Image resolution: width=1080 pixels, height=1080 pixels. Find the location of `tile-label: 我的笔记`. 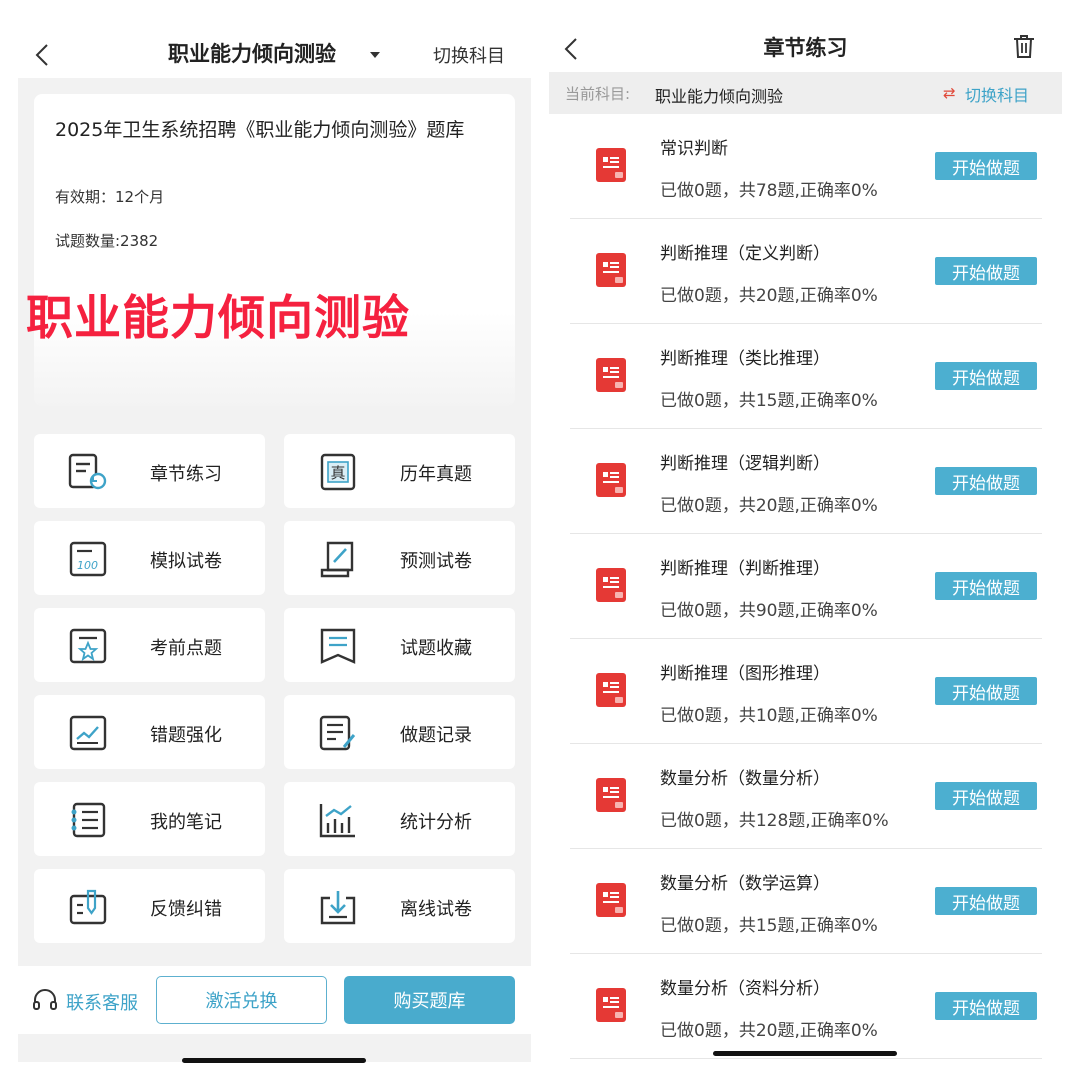

tile-label: 我的笔记 is located at coordinates (186, 822).